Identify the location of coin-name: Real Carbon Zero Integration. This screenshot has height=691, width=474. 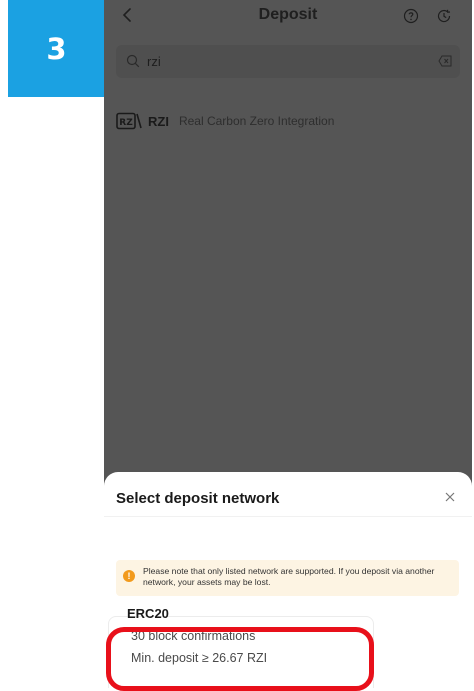
(256, 121).